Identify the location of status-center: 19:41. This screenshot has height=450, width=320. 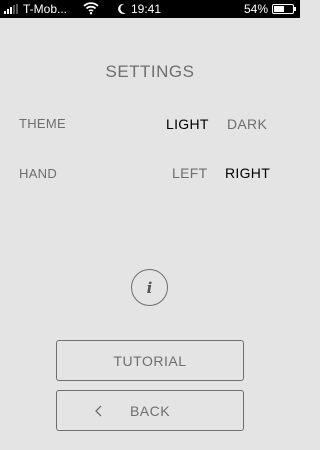
(139, 9).